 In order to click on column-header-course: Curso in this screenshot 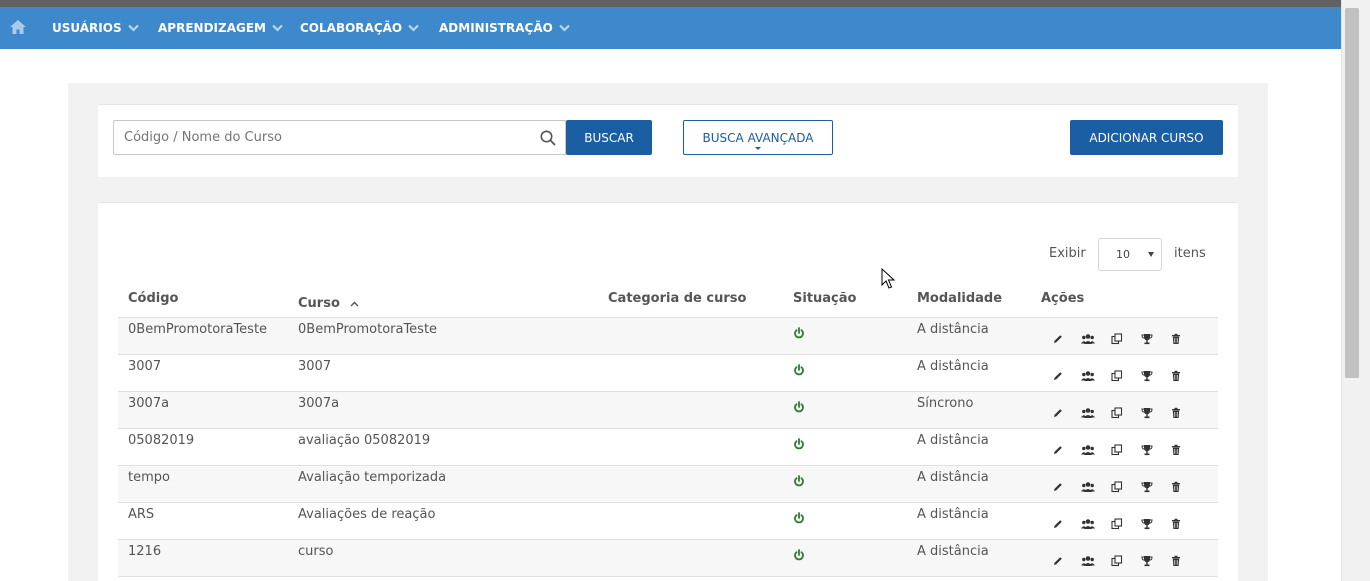, I will do `click(328, 303)`.